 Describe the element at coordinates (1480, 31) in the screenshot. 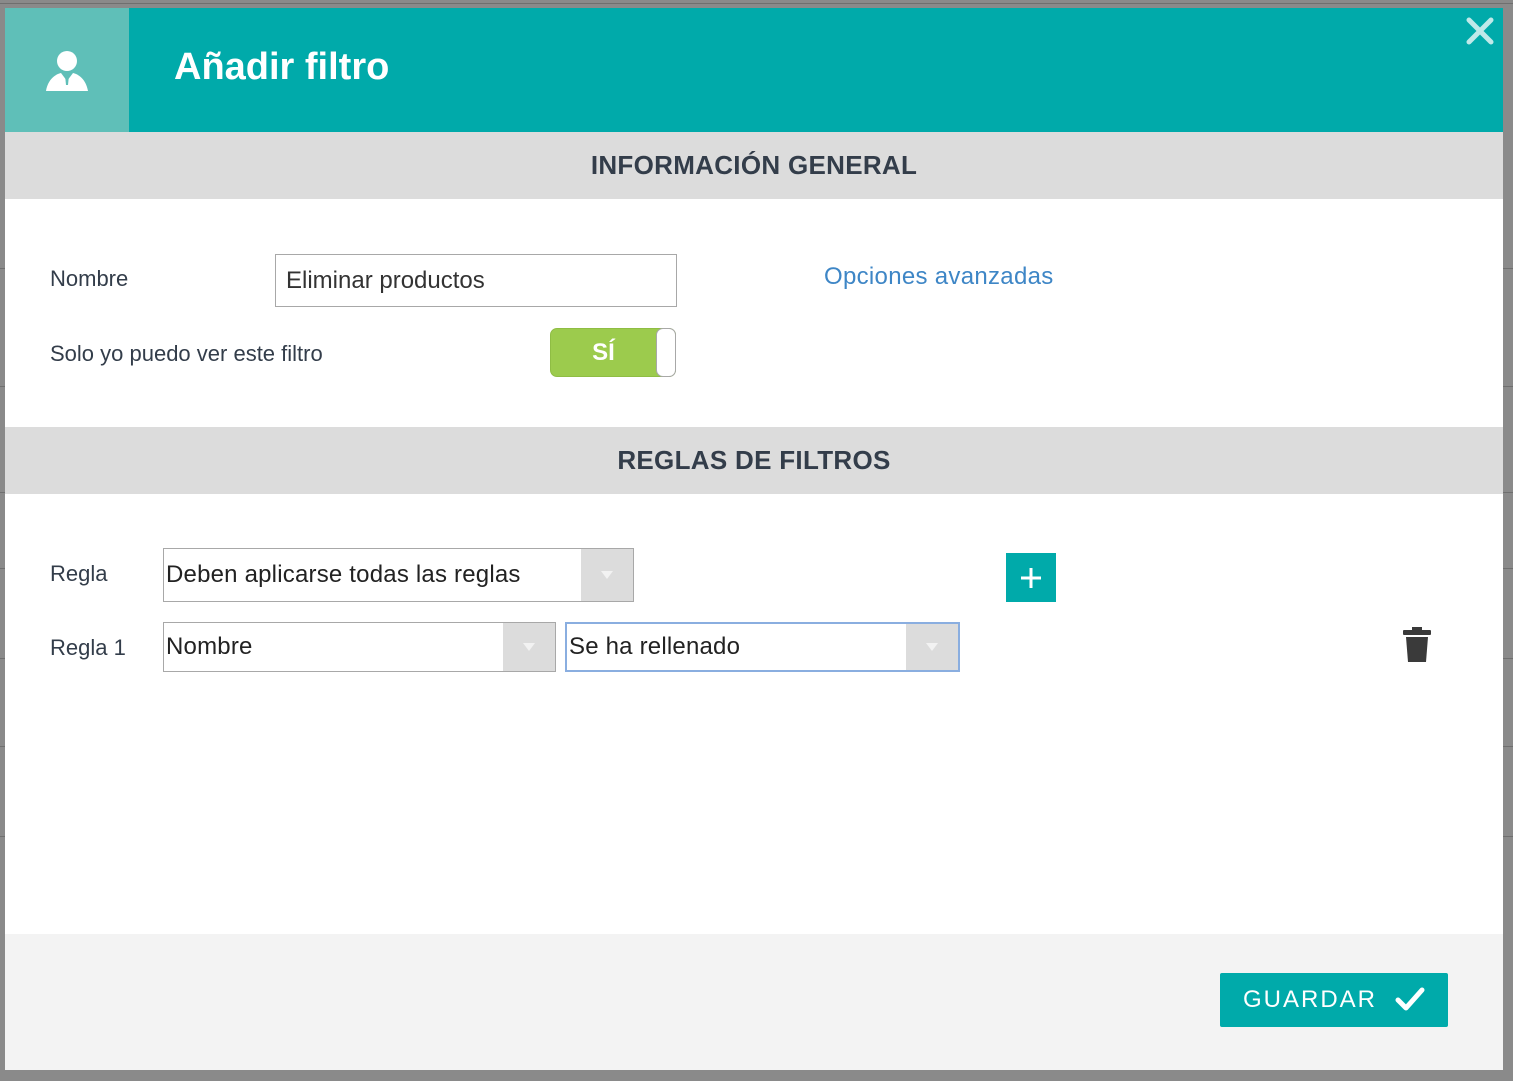

I see `close-icon` at that location.